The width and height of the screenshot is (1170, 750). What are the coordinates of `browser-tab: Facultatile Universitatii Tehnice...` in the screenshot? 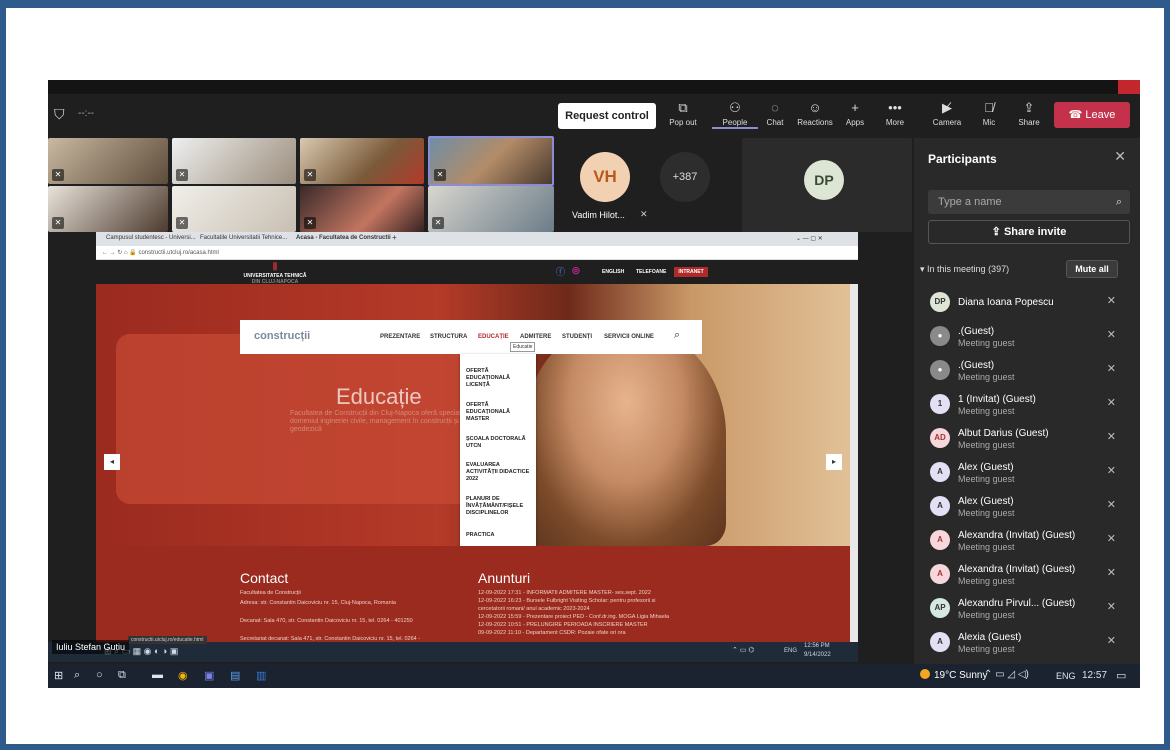 It's located at (243, 238).